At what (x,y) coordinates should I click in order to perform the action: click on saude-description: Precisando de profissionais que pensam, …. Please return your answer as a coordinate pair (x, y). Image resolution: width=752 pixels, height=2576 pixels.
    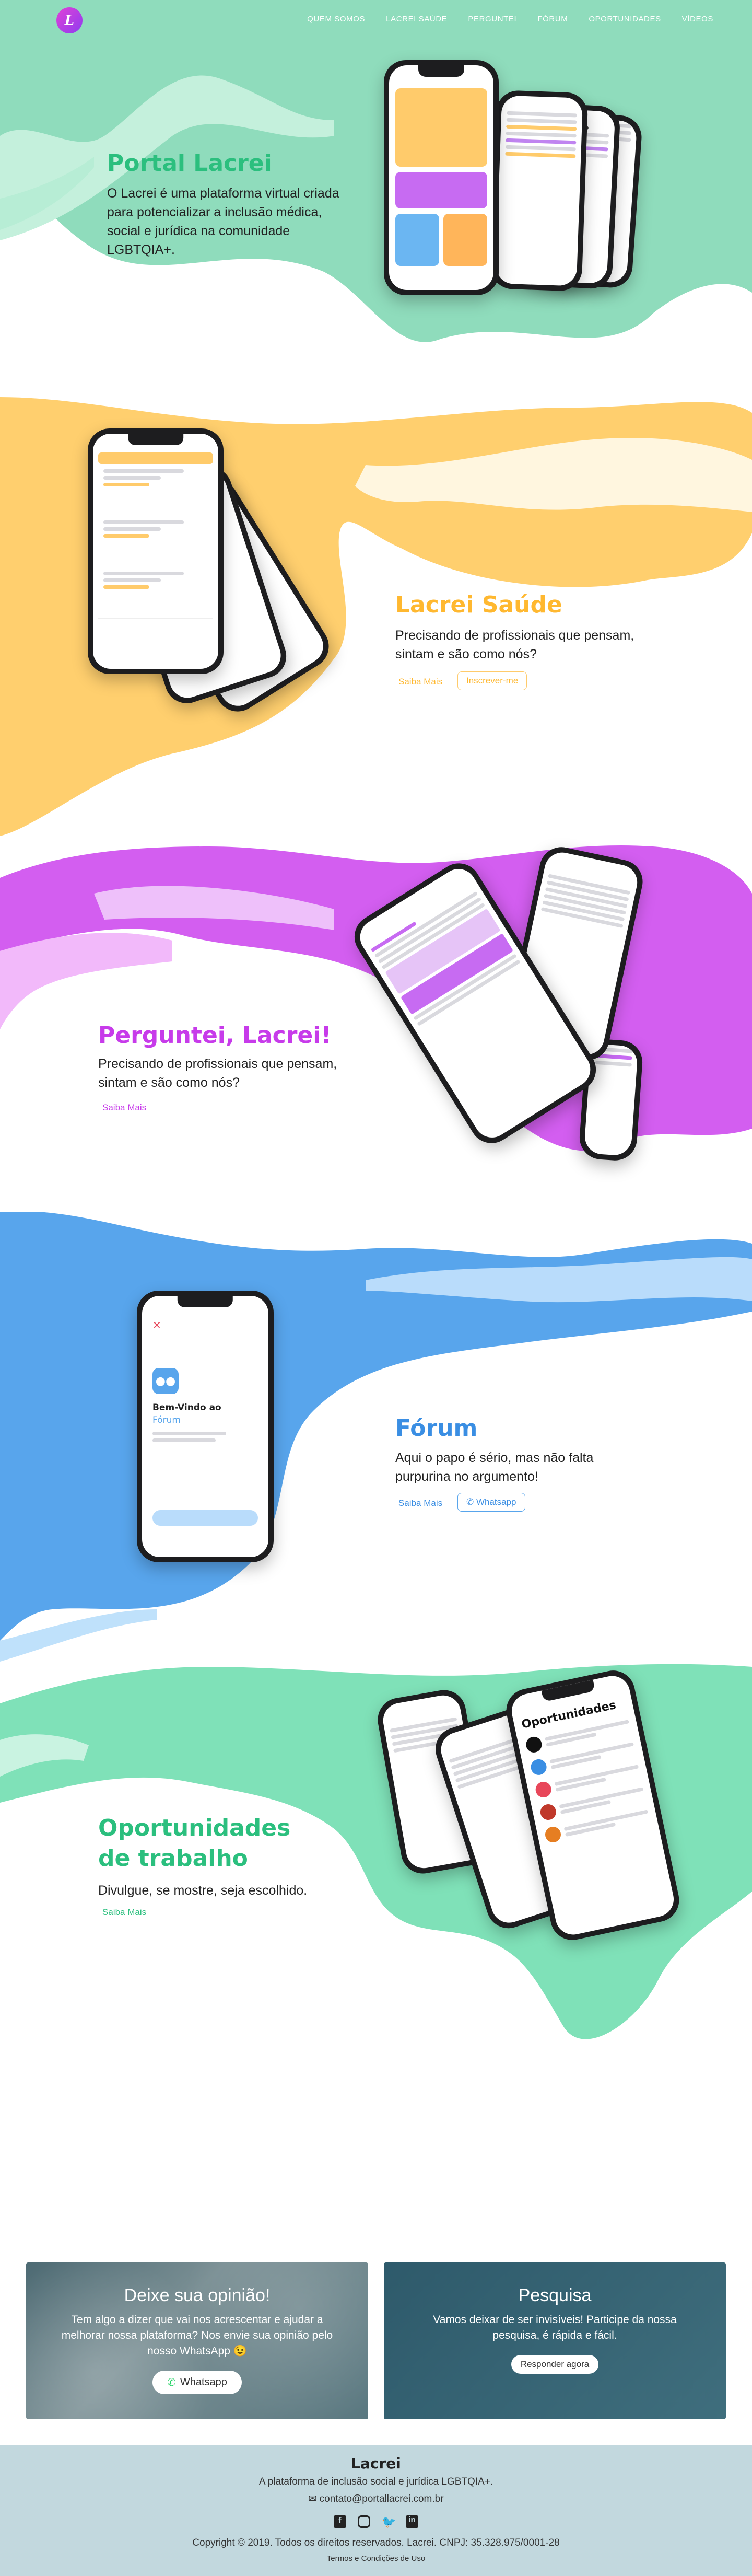
    Looking at the image, I should click on (515, 645).